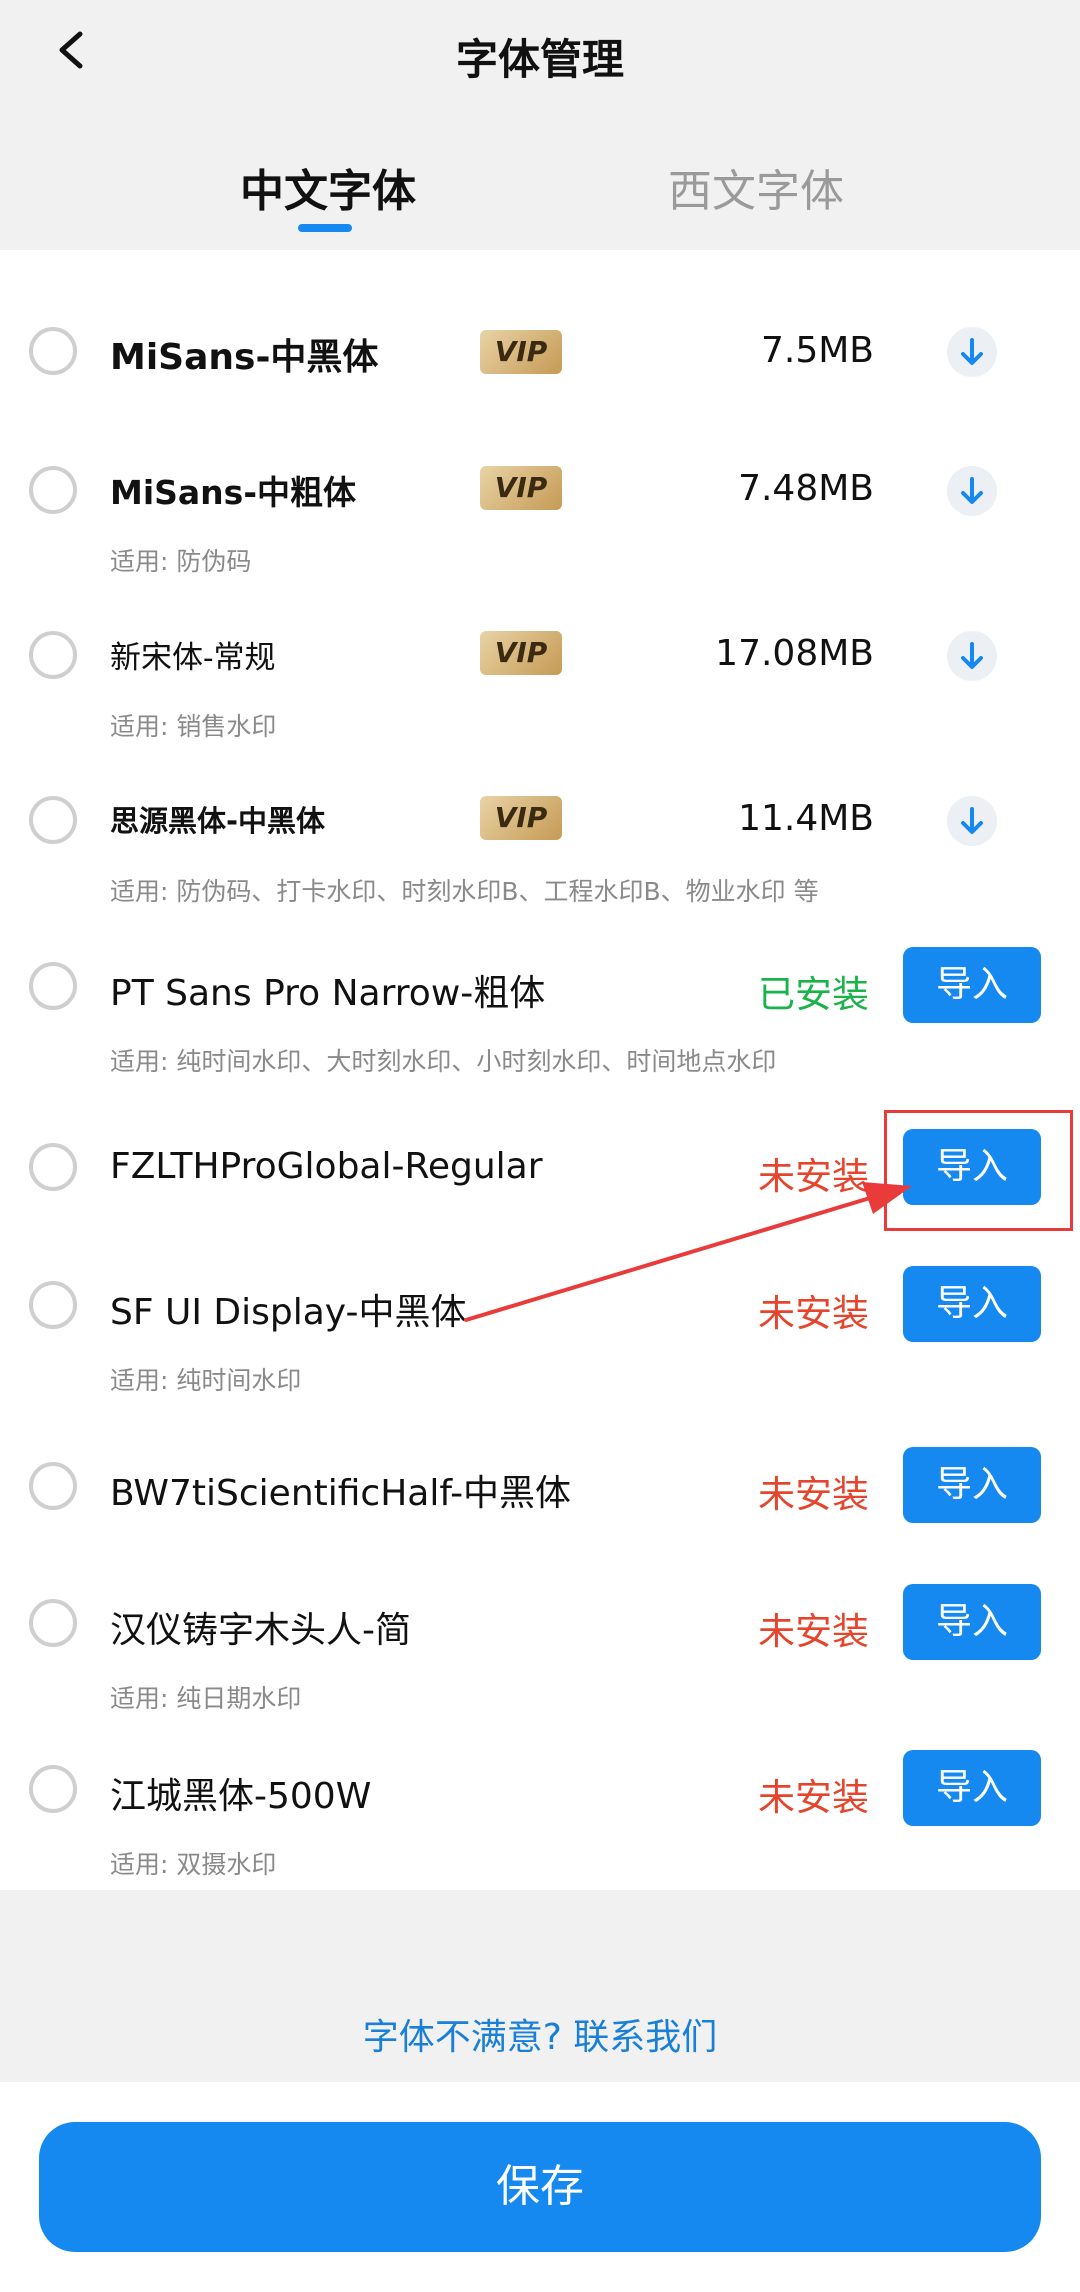 This screenshot has height=2292, width=1080. What do you see at coordinates (244, 357) in the screenshot?
I see `font-name: MiSans-中黑体` at bounding box center [244, 357].